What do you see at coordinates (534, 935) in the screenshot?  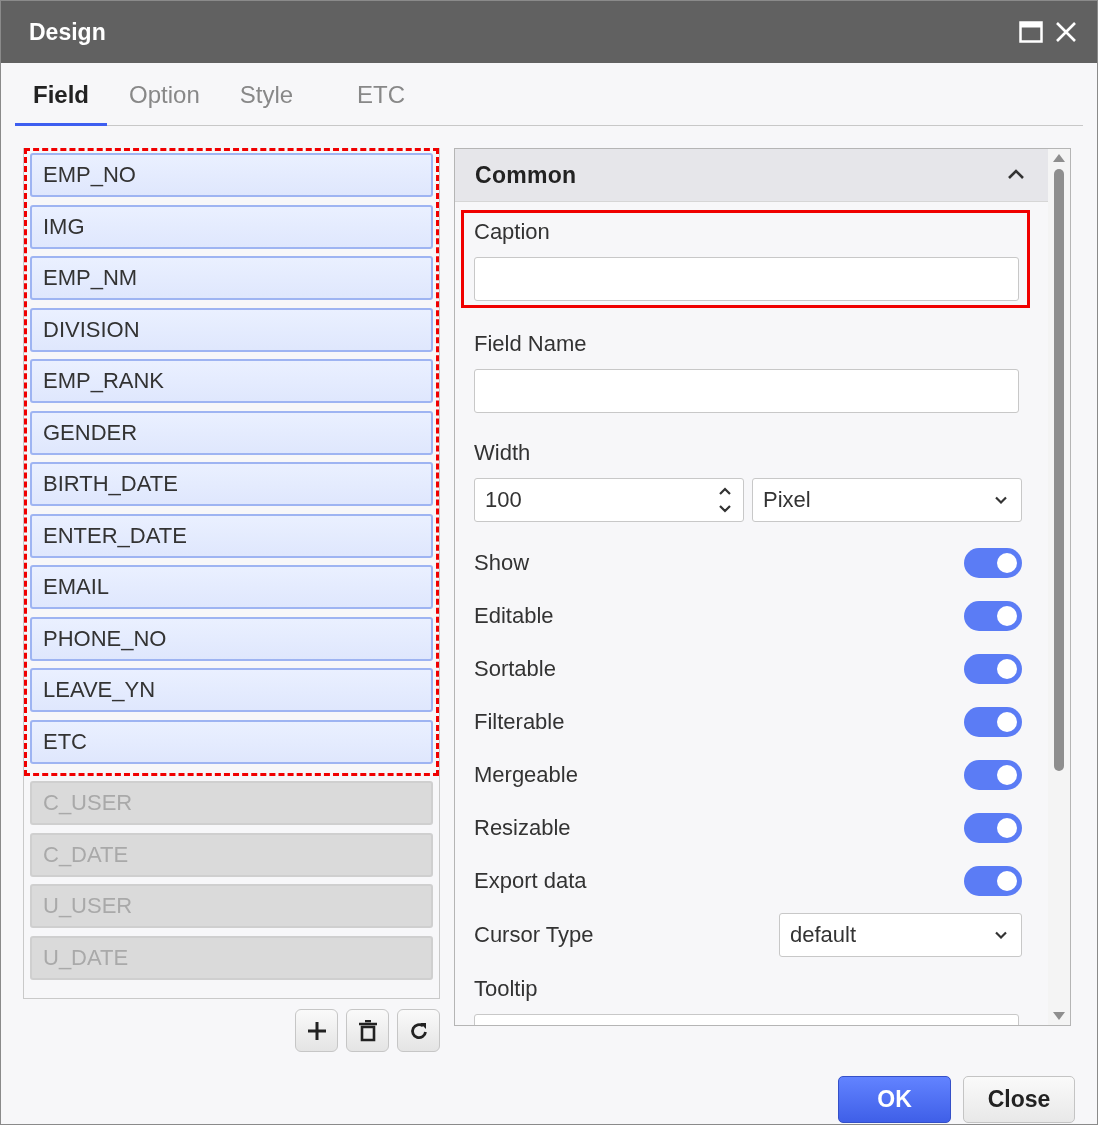 I see `field-label: Cursor Type` at bounding box center [534, 935].